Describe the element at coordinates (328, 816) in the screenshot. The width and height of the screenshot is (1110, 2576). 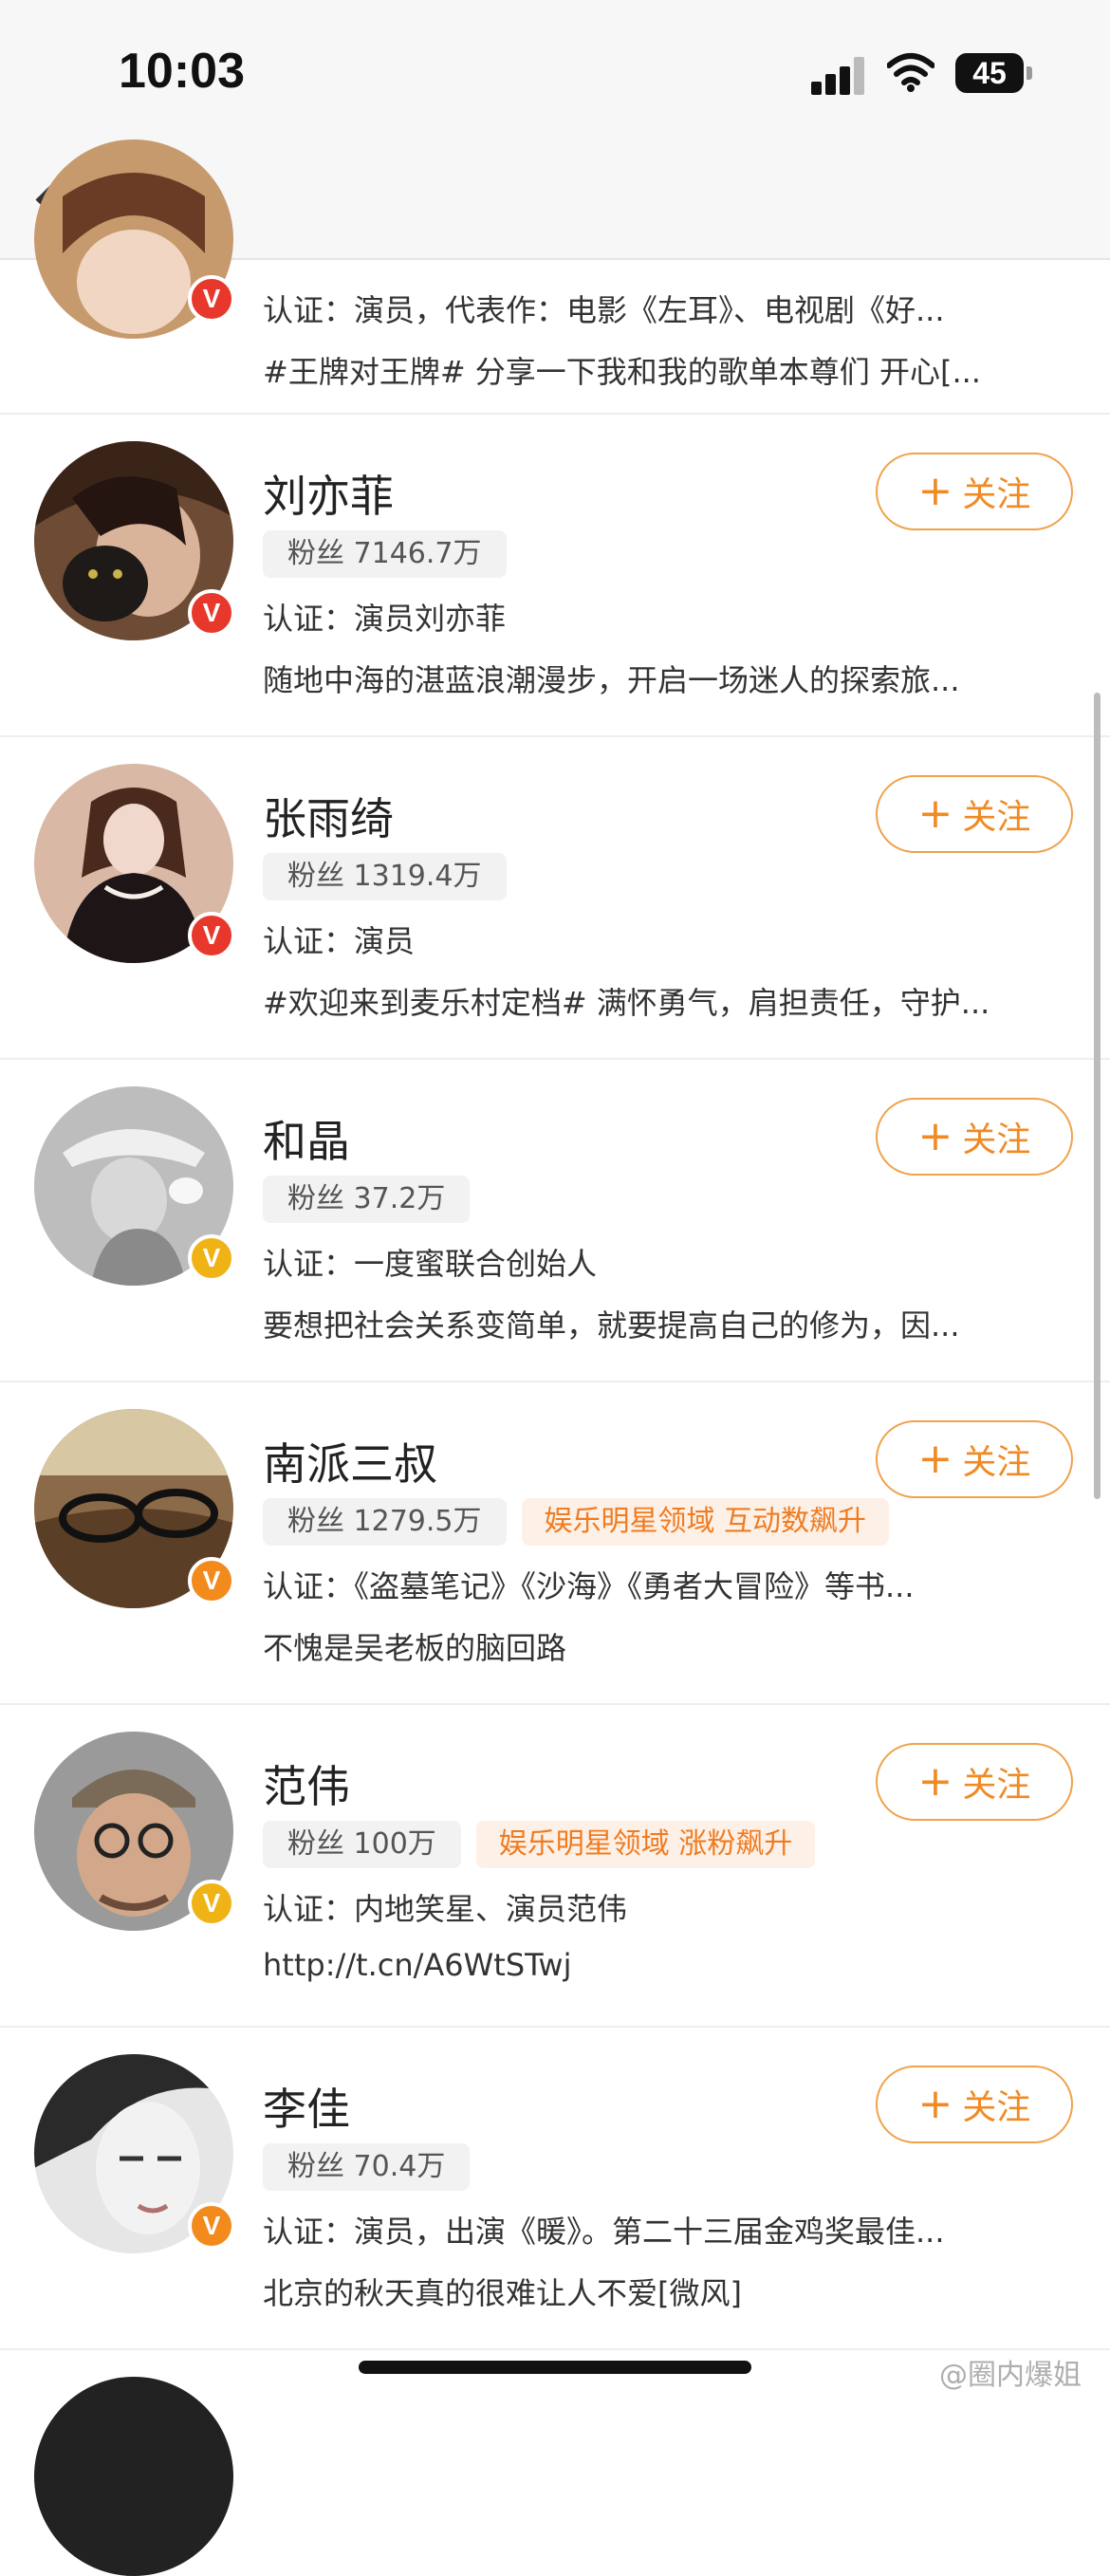
I see `user-name: 张雨绮` at that location.